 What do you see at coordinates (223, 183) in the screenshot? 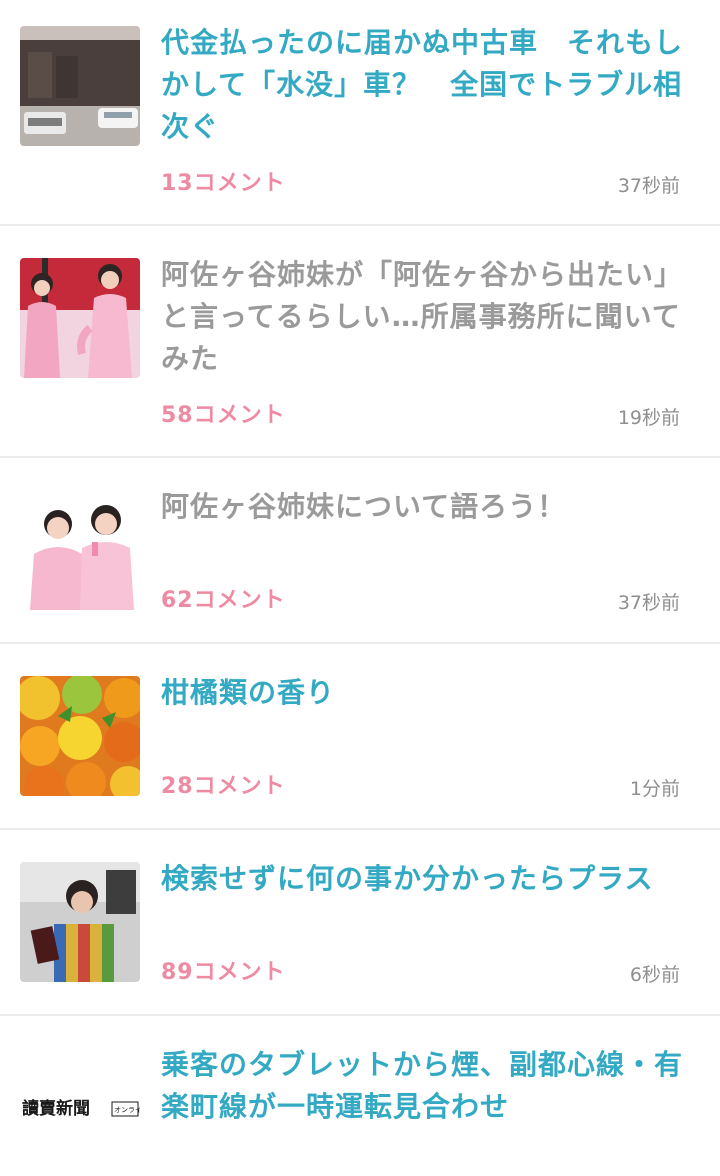
I see `comment-count: 13コメント` at bounding box center [223, 183].